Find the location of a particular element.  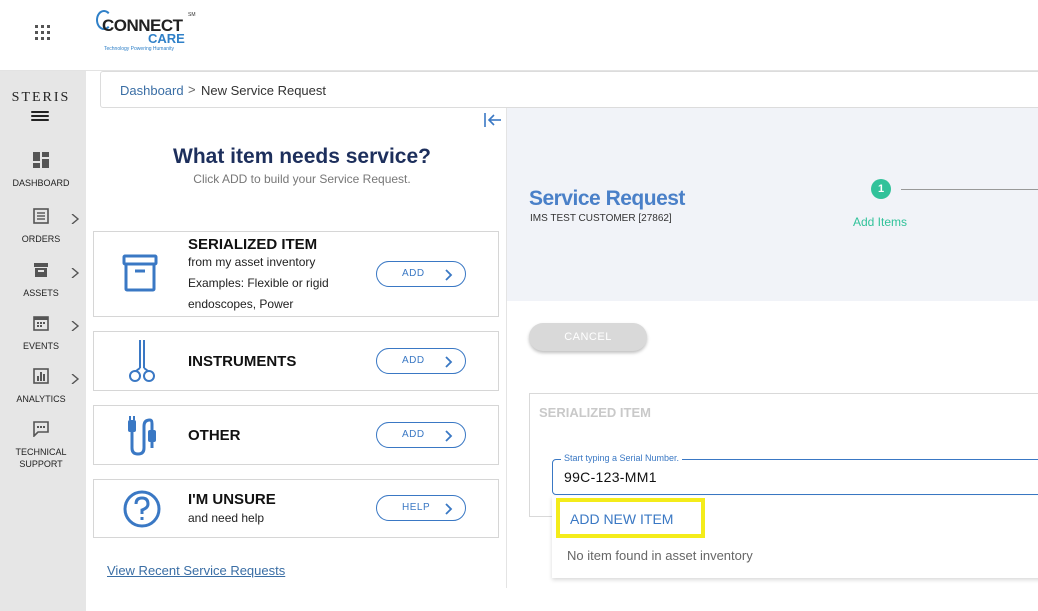

card-desc-line2: Examples: Flexible or rigid is located at coordinates (258, 283).